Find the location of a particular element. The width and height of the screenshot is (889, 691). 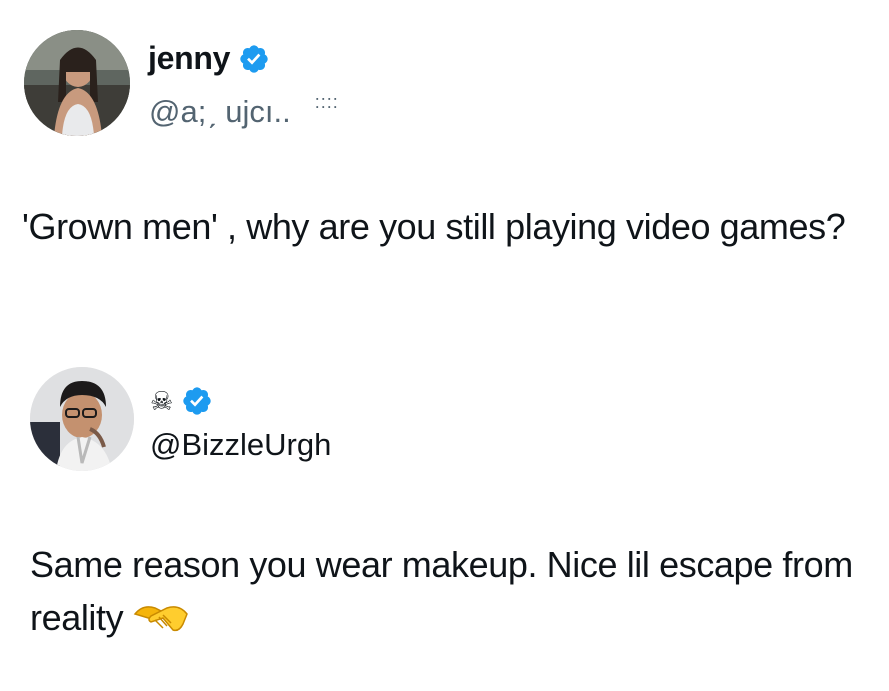

name-row: jenny is located at coordinates (209, 58).